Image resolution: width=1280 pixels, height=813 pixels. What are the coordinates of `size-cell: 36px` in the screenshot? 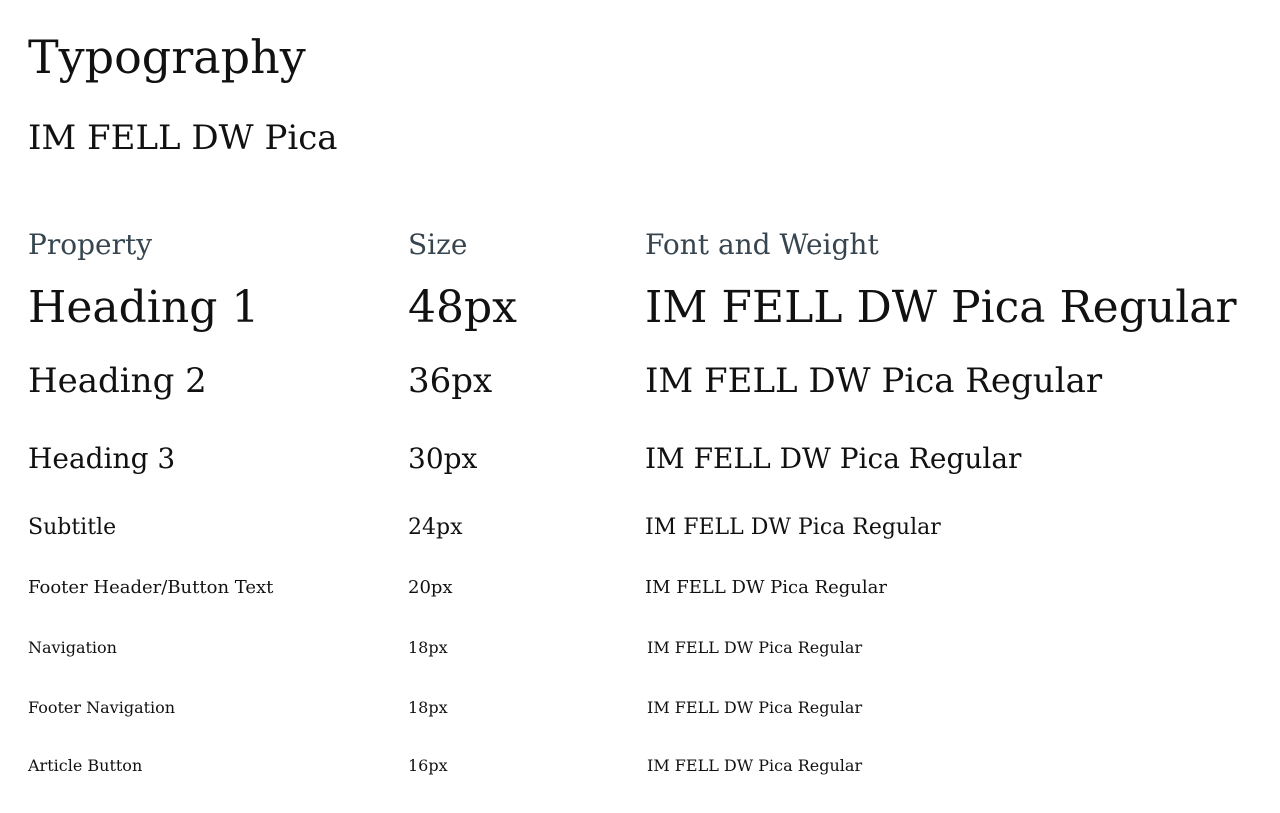 It's located at (450, 381).